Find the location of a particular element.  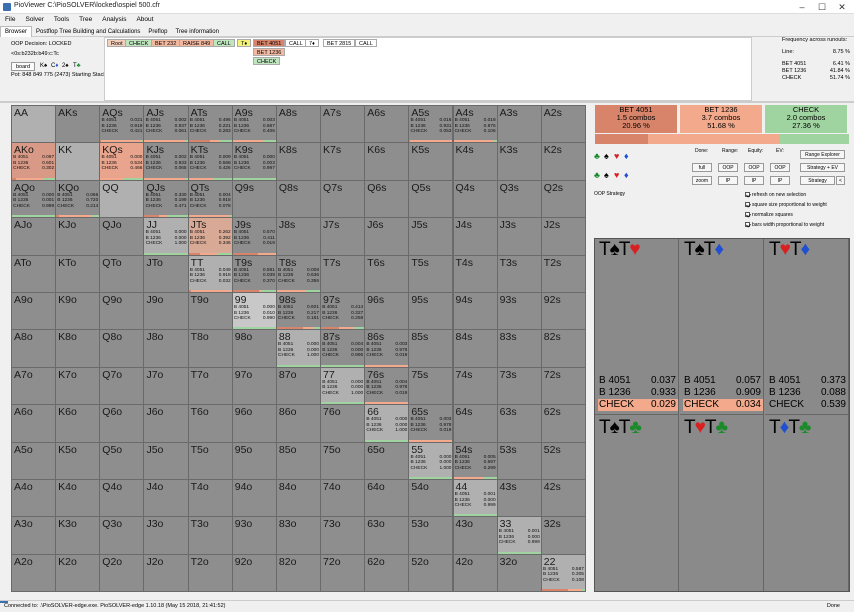

hand-cell-75s: 75s is located at coordinates (431, 386).